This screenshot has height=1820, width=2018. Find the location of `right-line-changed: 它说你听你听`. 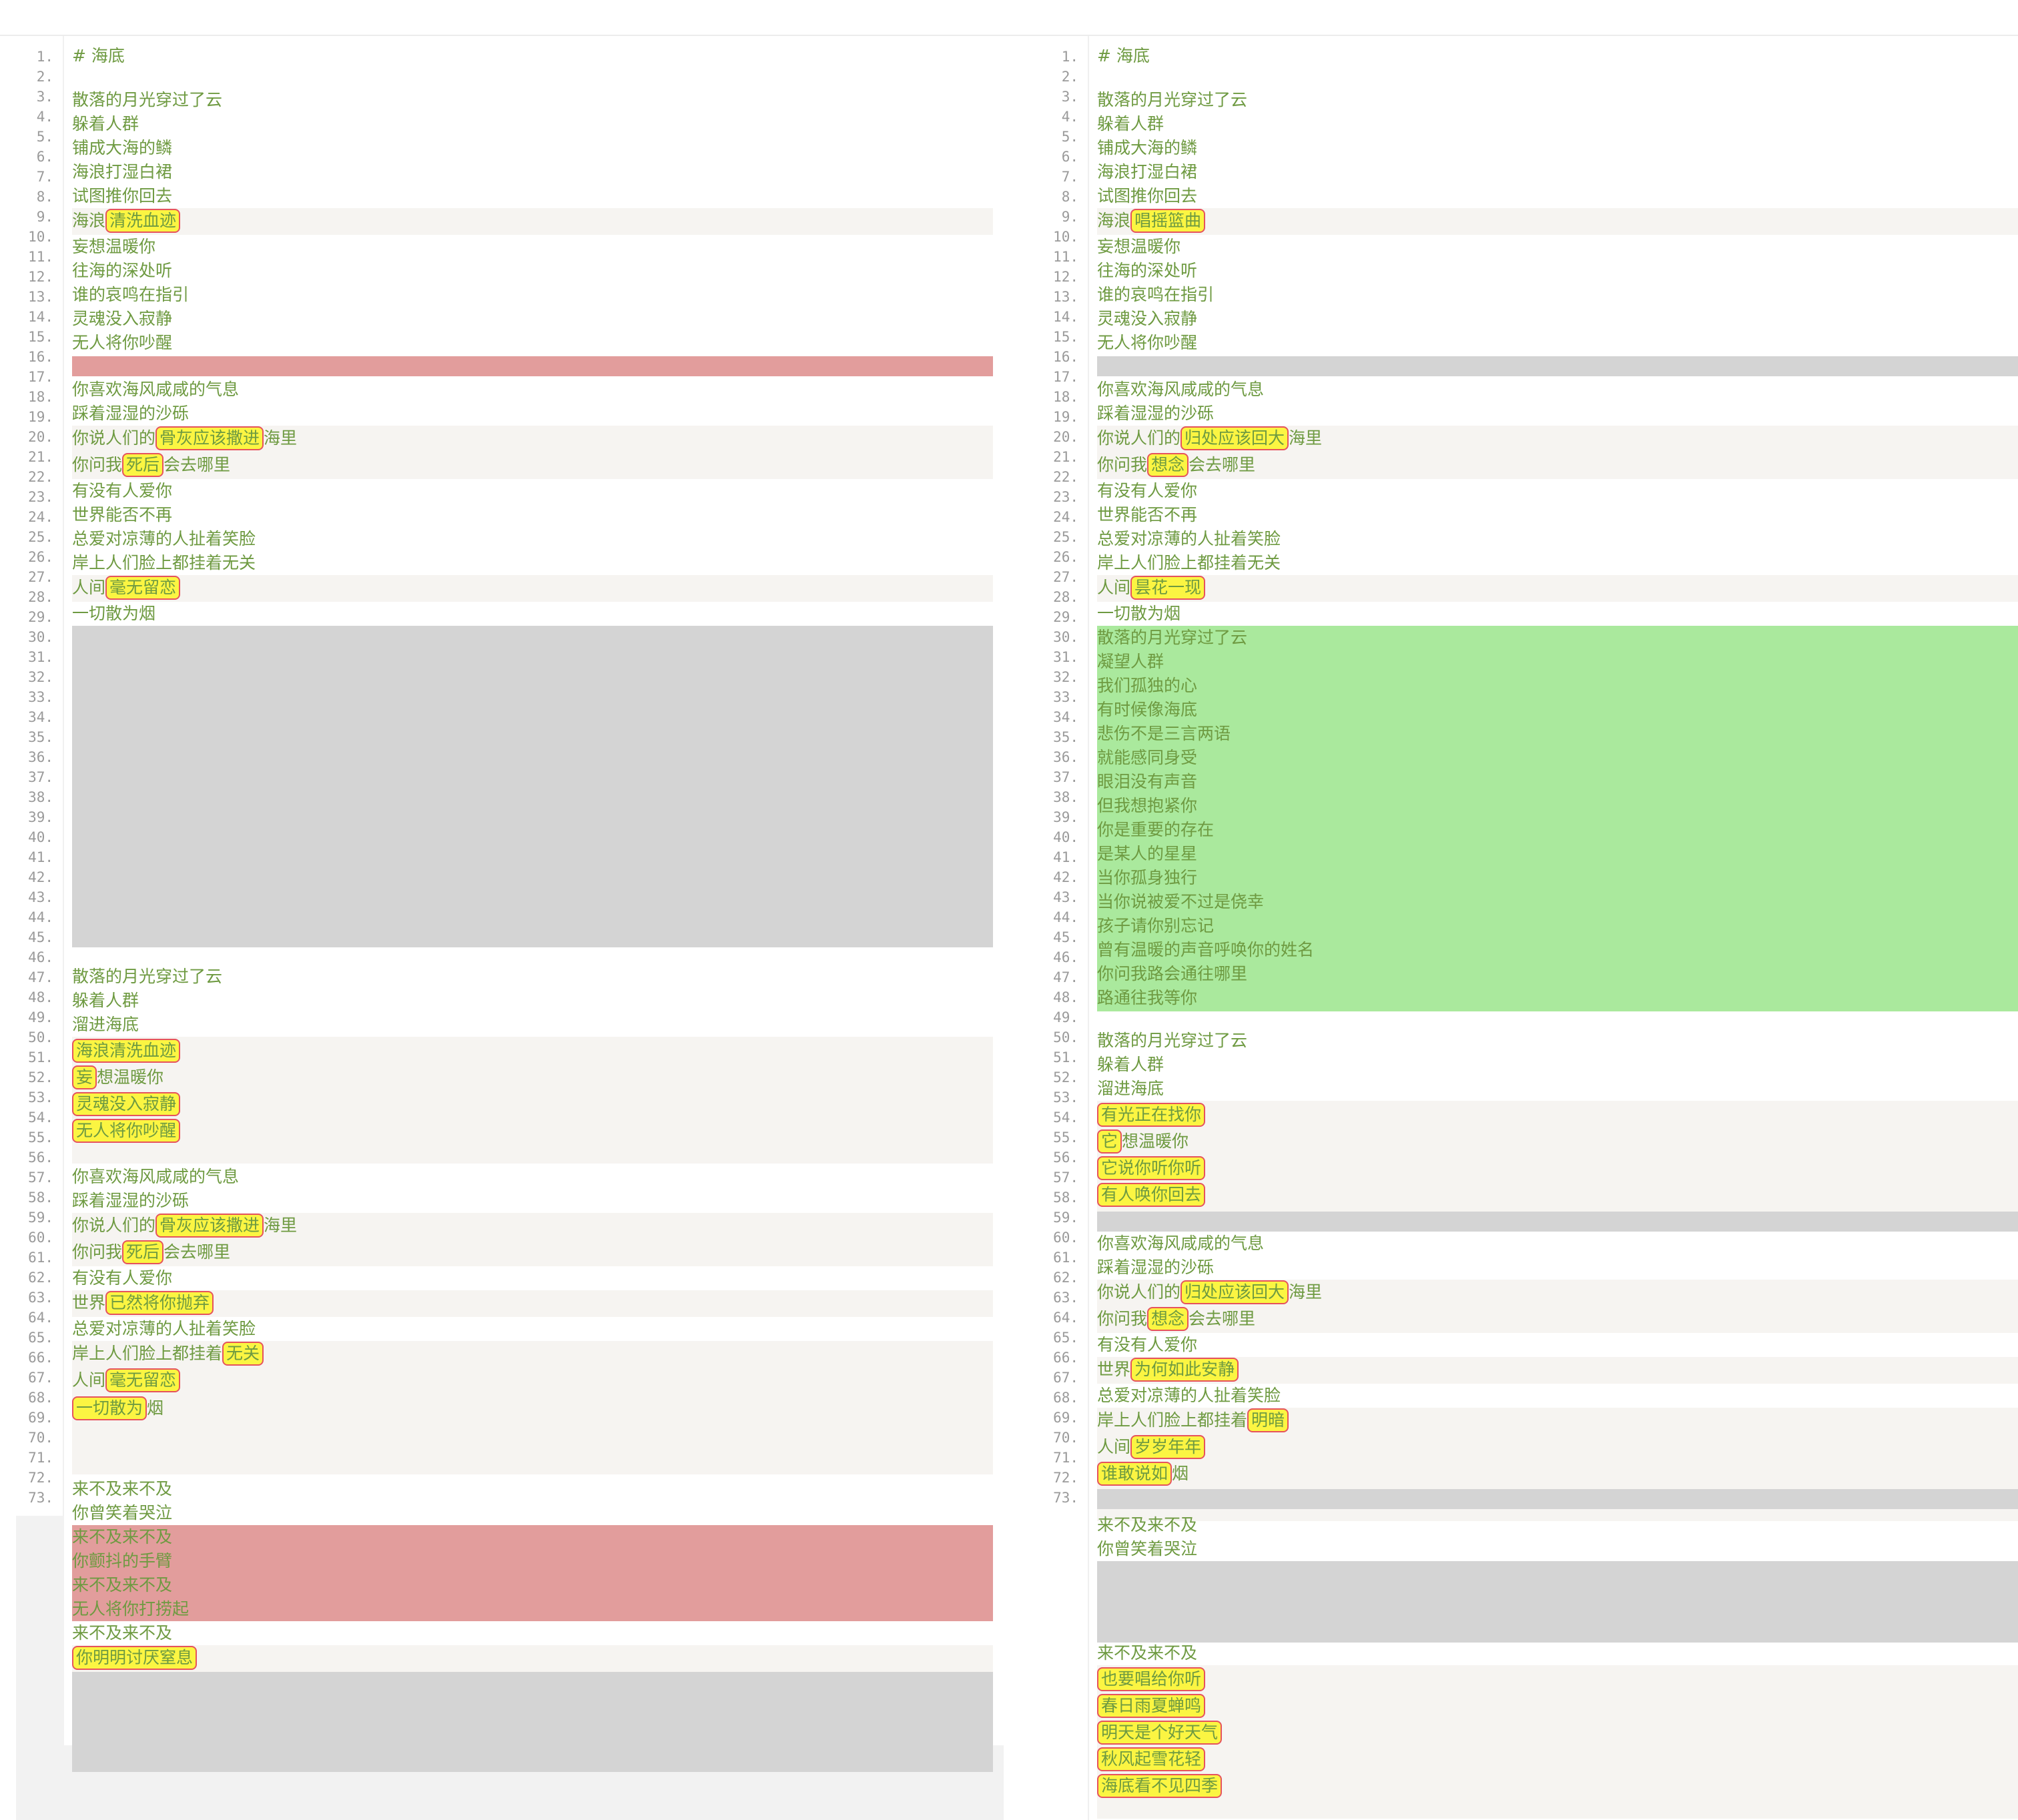

right-line-changed: 它说你听你听 is located at coordinates (1557, 1168).